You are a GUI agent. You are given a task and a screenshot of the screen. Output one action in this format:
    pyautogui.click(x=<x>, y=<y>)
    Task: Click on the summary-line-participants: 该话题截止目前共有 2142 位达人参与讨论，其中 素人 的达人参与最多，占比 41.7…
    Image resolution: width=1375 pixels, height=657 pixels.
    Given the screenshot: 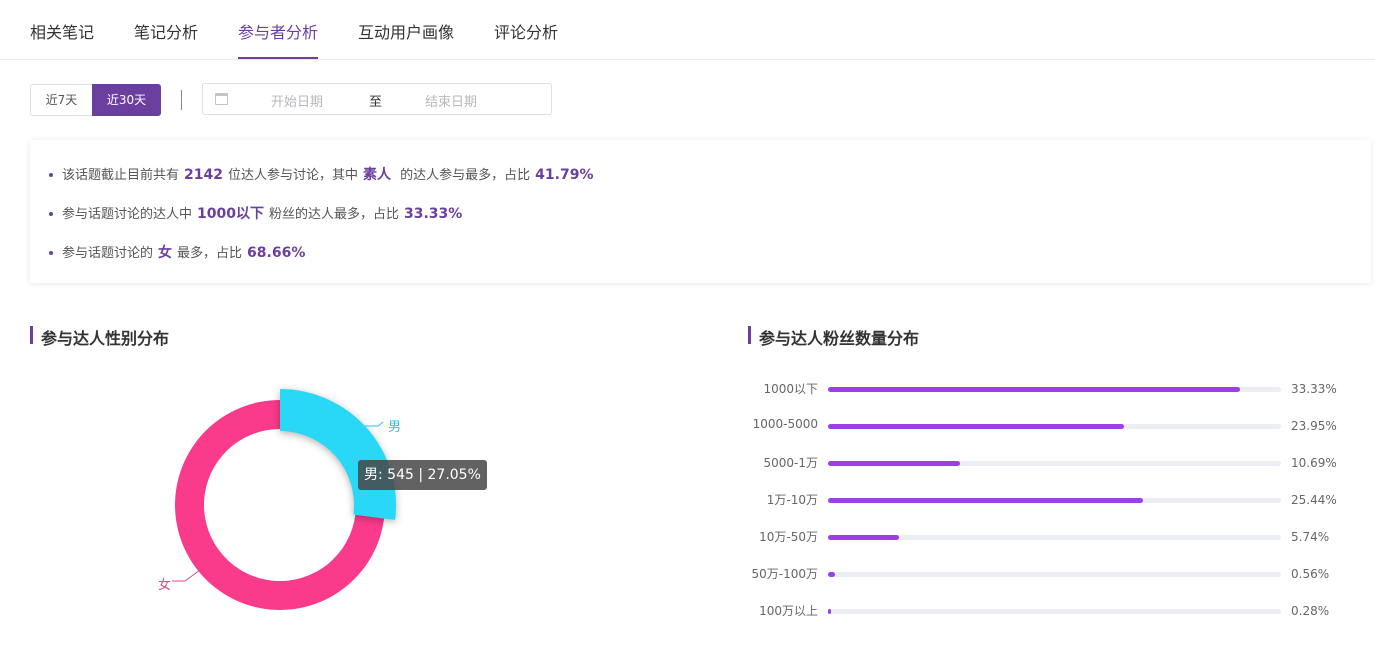 What is the action you would take?
    pyautogui.click(x=323, y=174)
    